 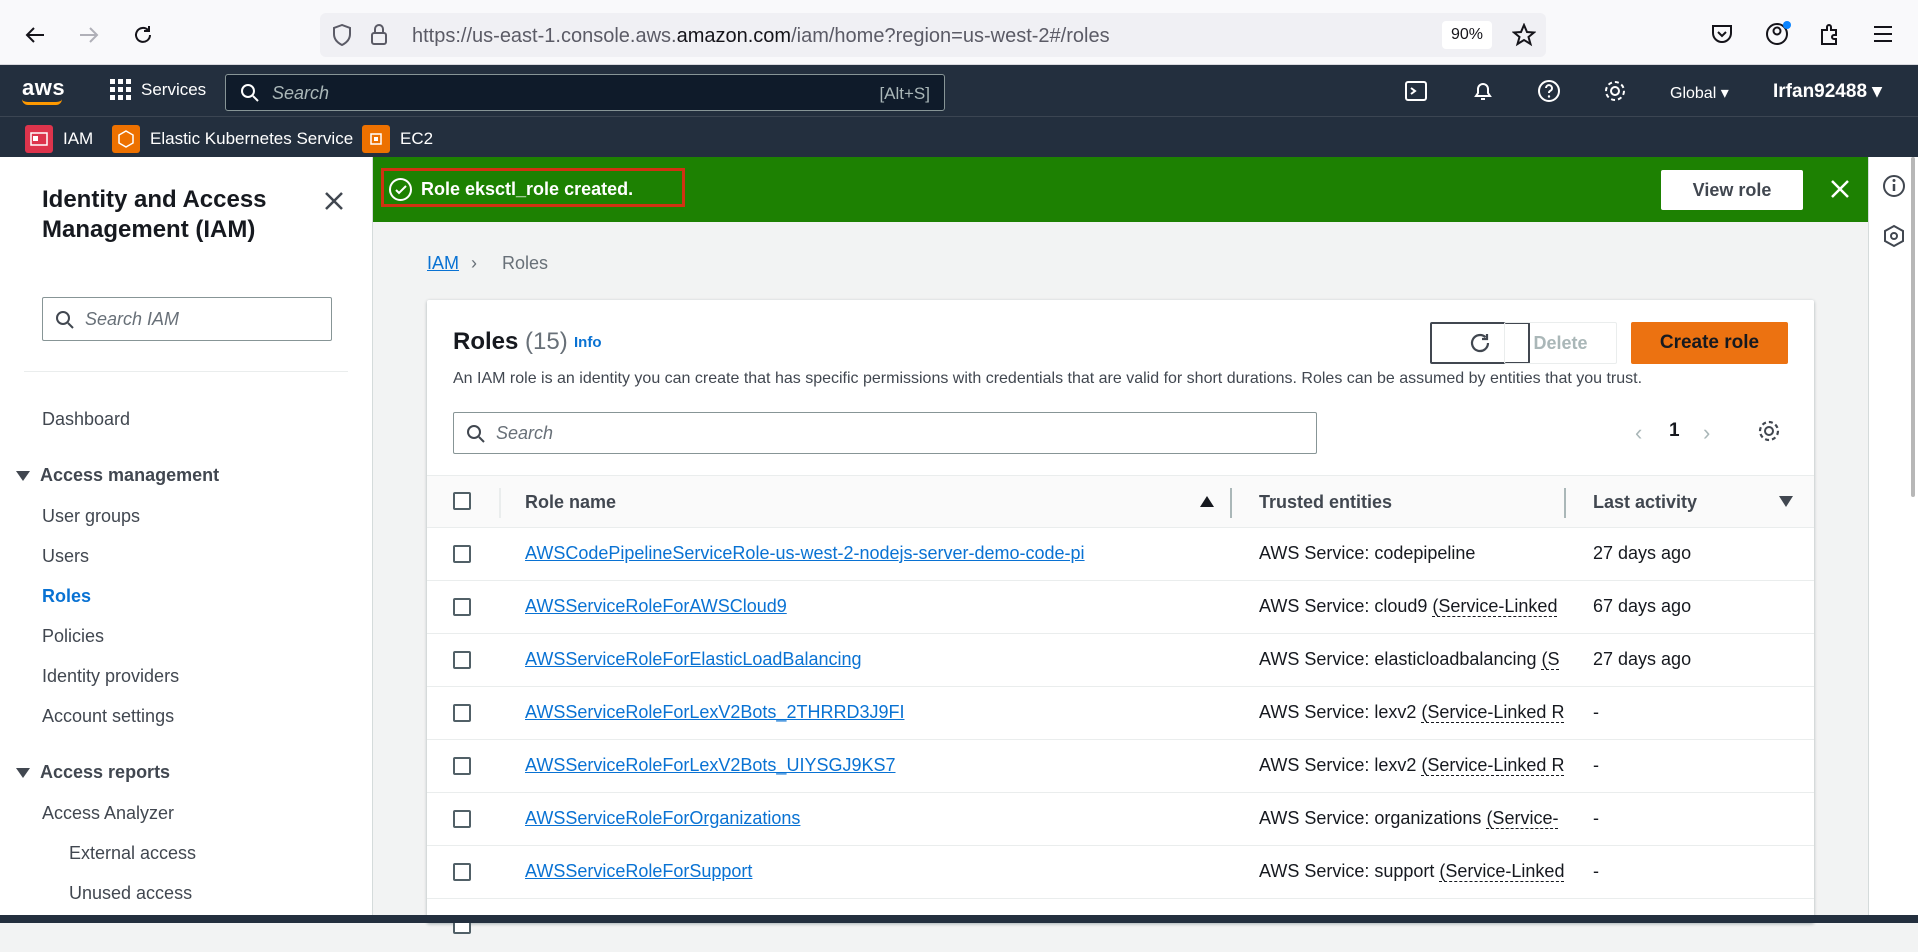 I want to click on menu-icon, so click(x=1883, y=34).